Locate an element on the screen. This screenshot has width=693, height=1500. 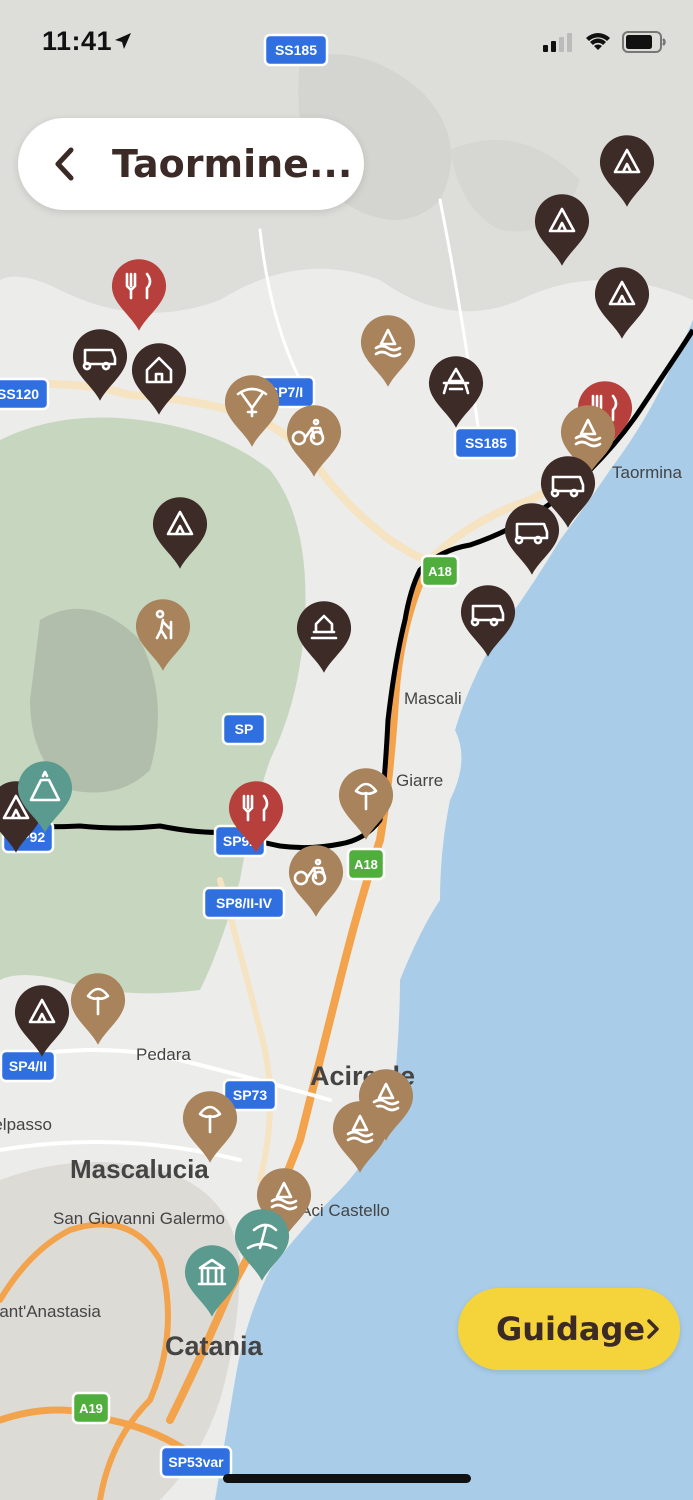
road-badge-label: SP is located at coordinates (244, 729).